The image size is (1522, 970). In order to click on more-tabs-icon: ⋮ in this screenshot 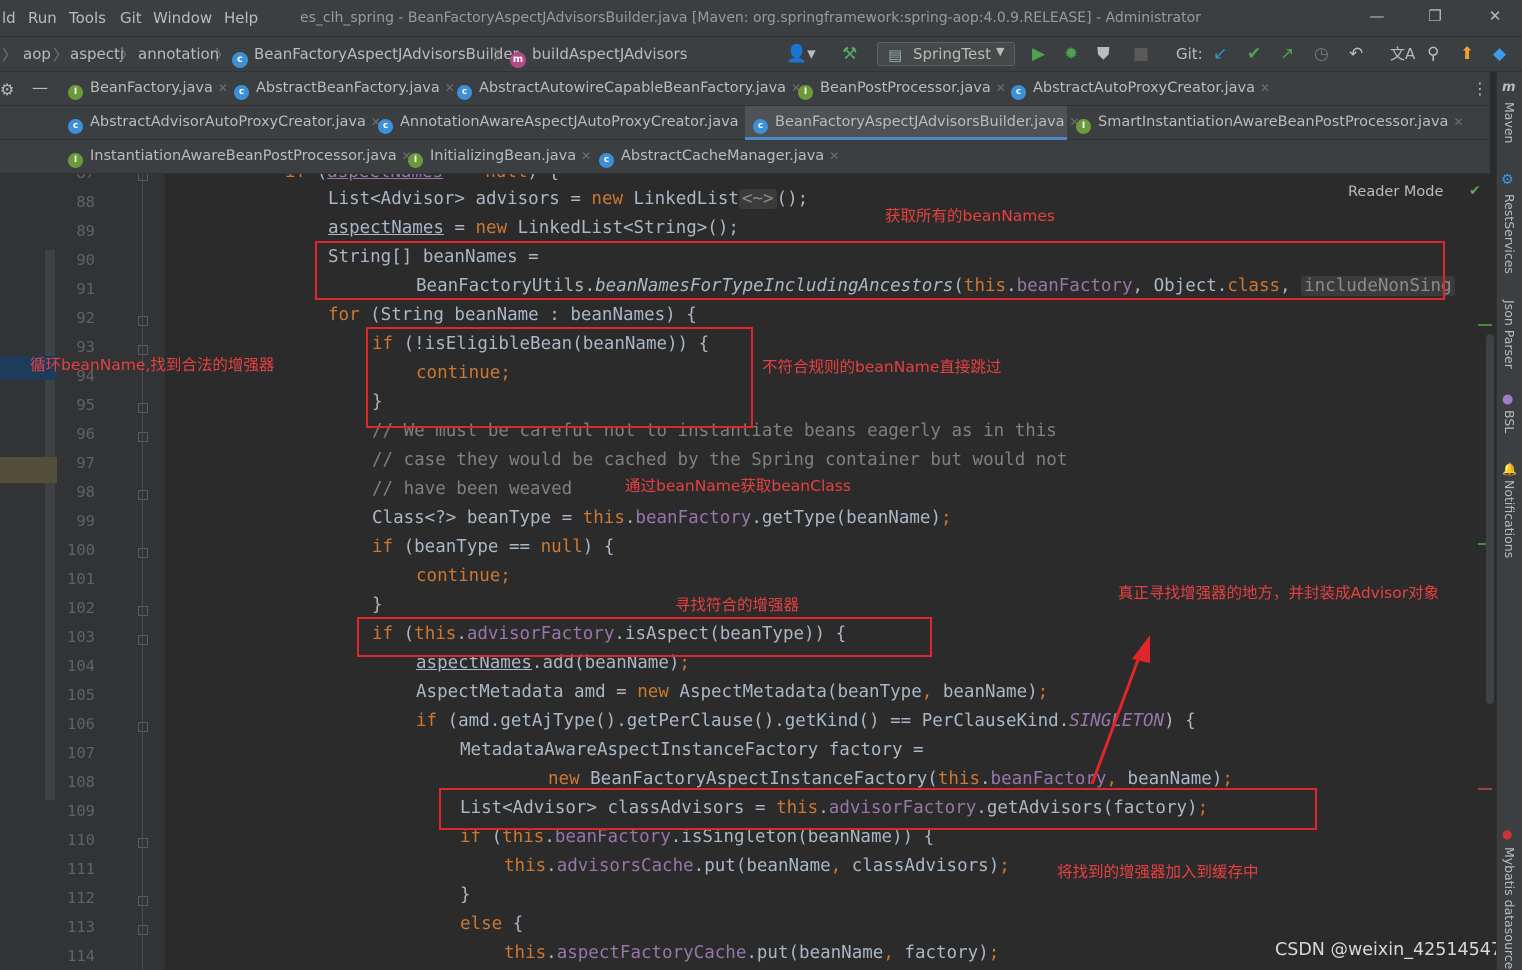, I will do `click(1480, 88)`.